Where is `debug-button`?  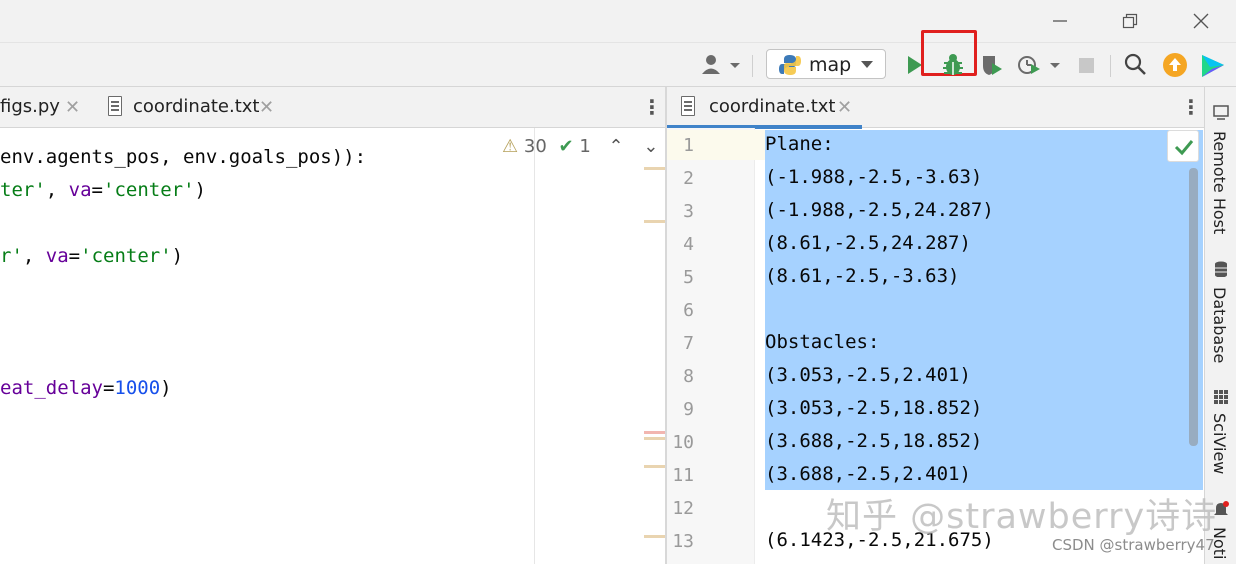 debug-button is located at coordinates (953, 65).